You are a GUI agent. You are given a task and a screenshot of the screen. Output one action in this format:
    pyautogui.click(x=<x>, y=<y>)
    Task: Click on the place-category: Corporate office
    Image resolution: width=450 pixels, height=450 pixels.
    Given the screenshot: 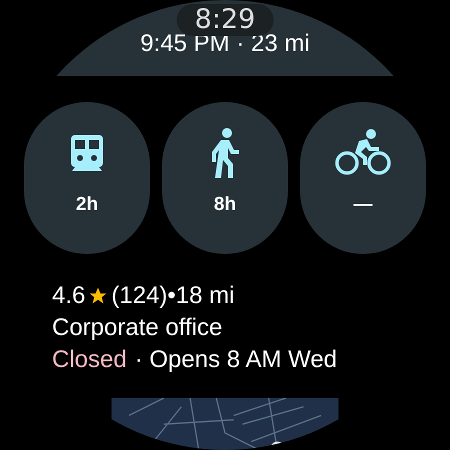 What is the action you would take?
    pyautogui.click(x=138, y=328)
    